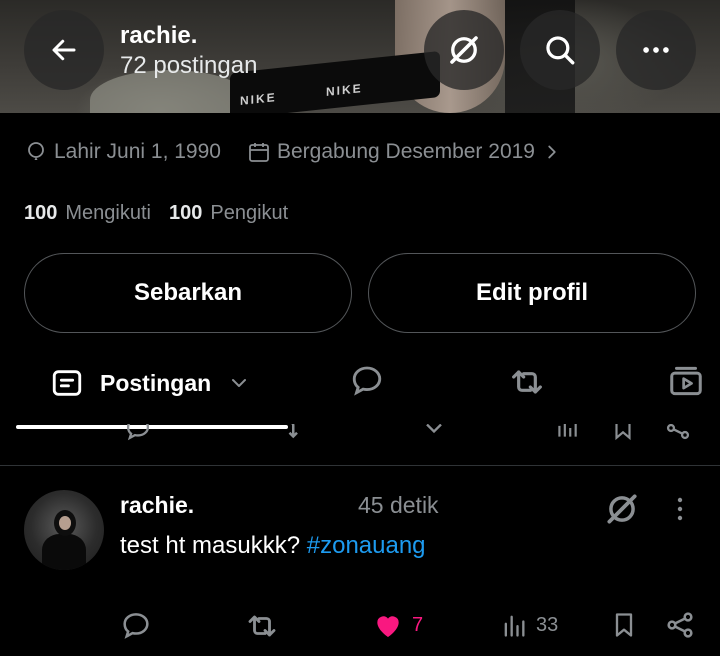  I want to click on birth-date: Lahir Juni 1, 1990, so click(122, 152).